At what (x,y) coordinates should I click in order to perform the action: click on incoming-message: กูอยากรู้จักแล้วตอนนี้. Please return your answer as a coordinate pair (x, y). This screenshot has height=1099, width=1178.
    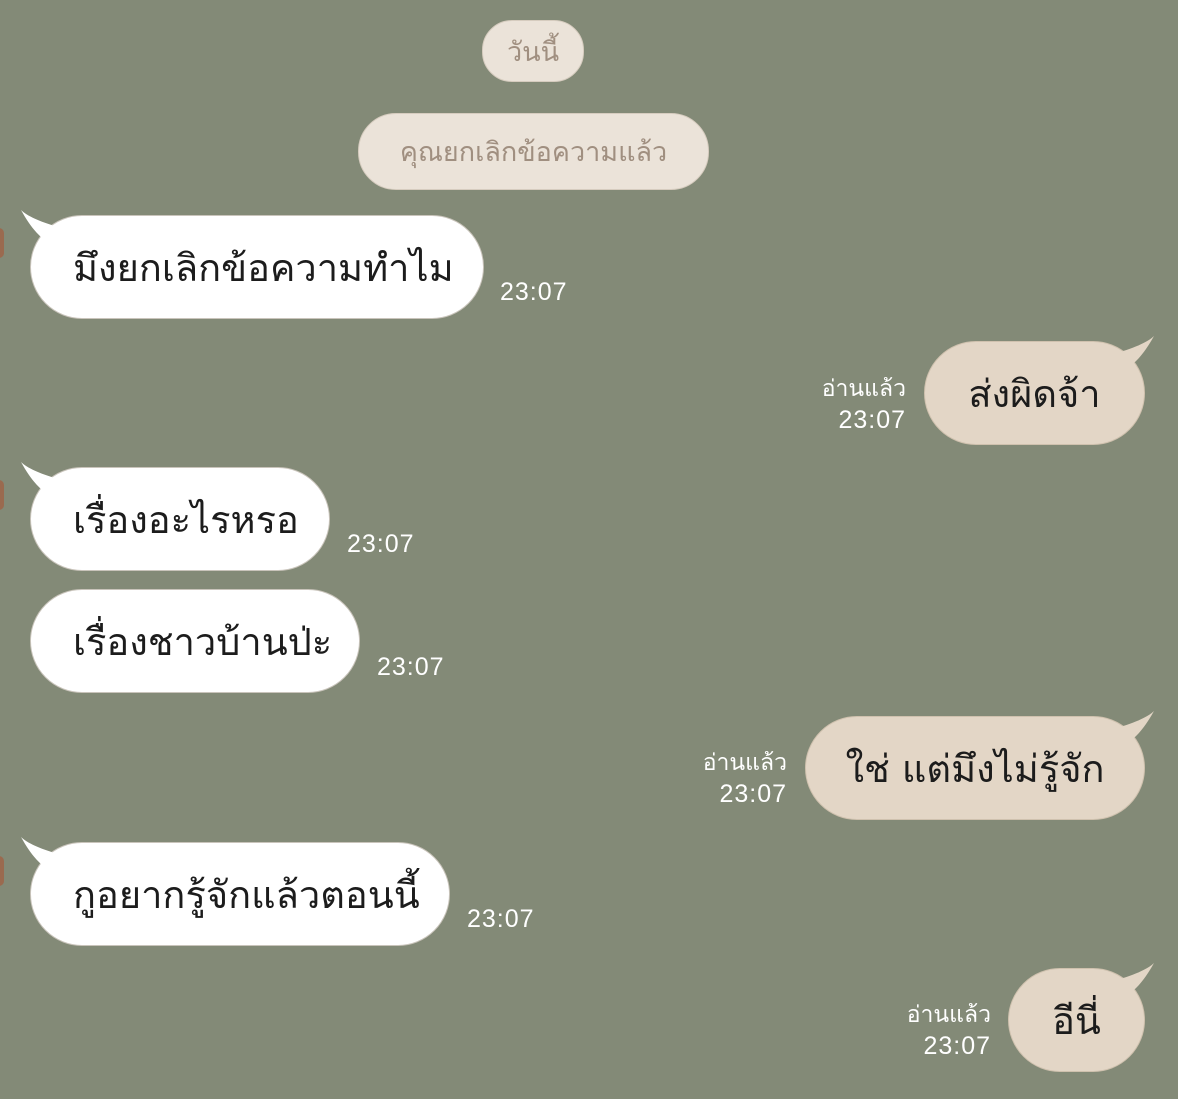
    Looking at the image, I should click on (235, 891).